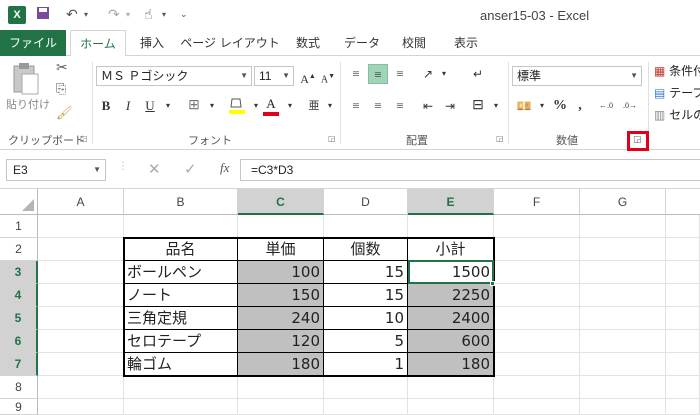 This screenshot has width=700, height=415. I want to click on copy-icon: ⎘, so click(61, 89).